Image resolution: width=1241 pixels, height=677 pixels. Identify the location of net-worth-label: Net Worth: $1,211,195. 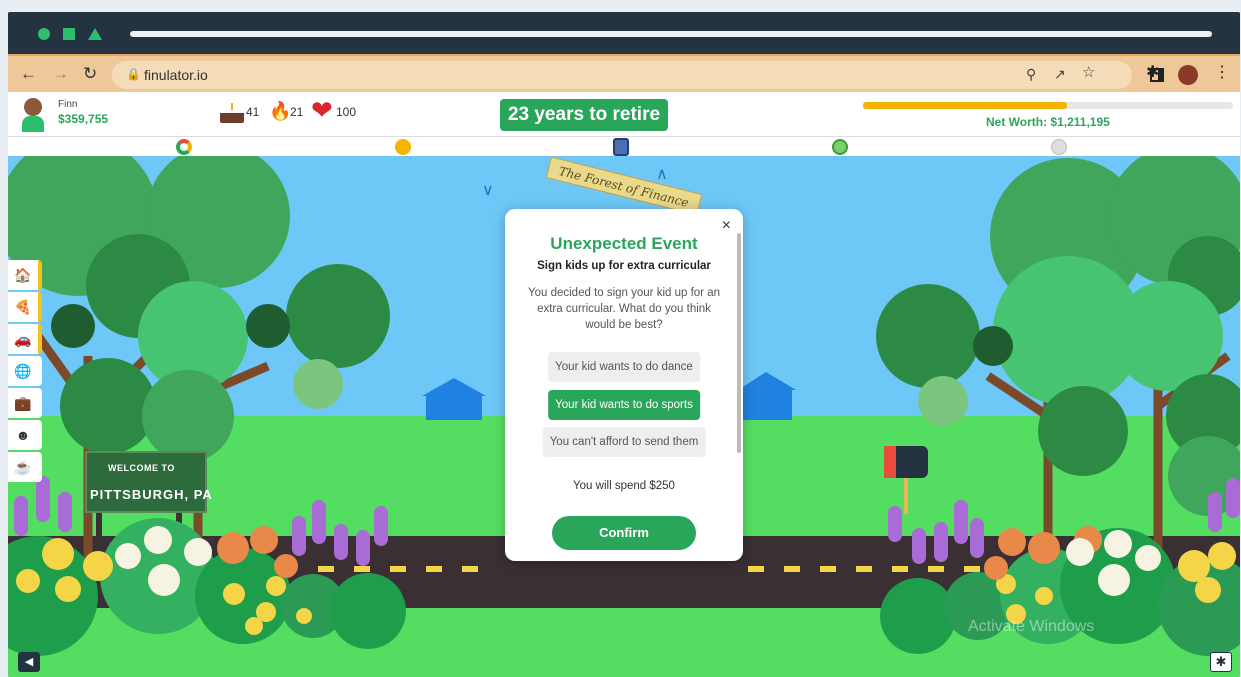
(1048, 122).